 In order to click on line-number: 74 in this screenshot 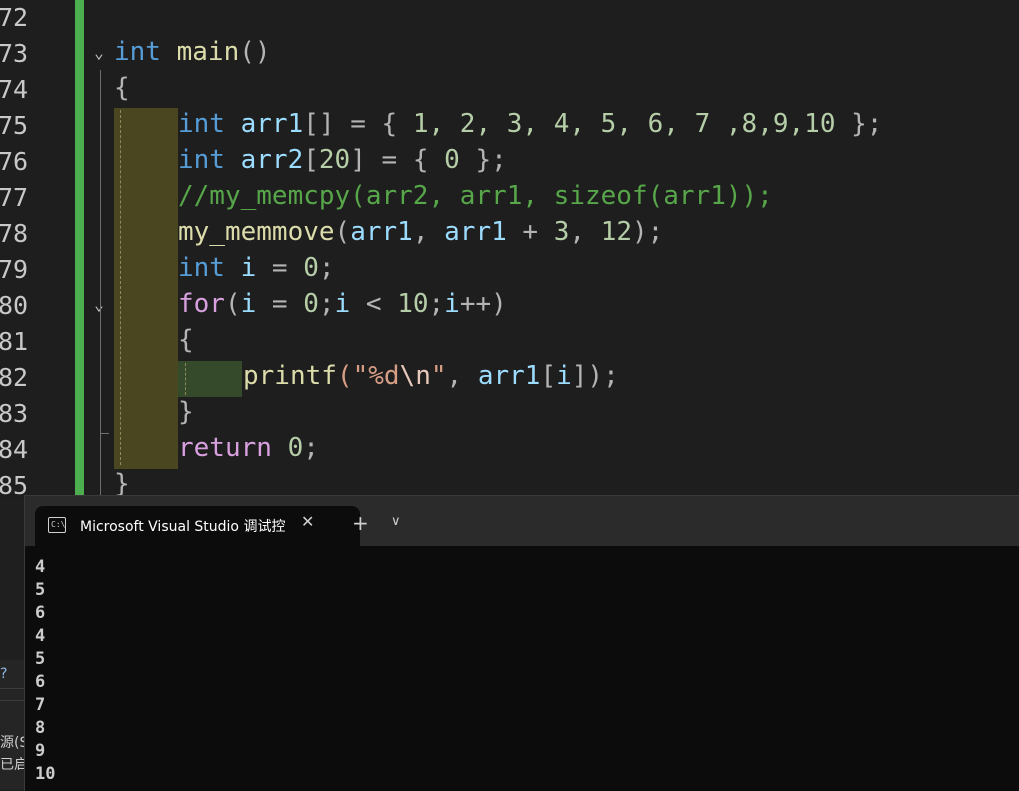, I will do `click(14, 89)`.